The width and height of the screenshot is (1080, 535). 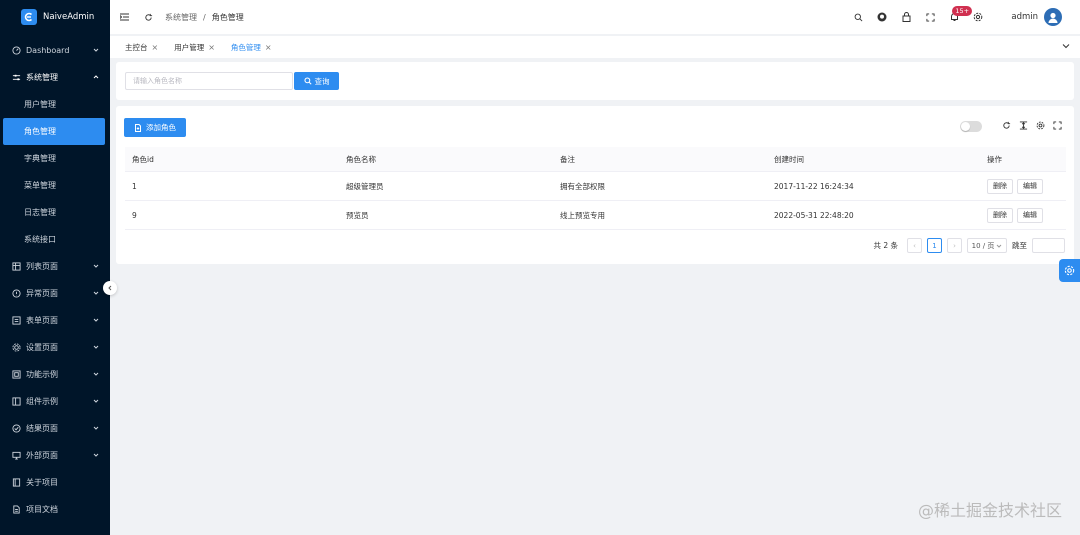 I want to click on sidebar-item-label: 组件示例, so click(x=42, y=401).